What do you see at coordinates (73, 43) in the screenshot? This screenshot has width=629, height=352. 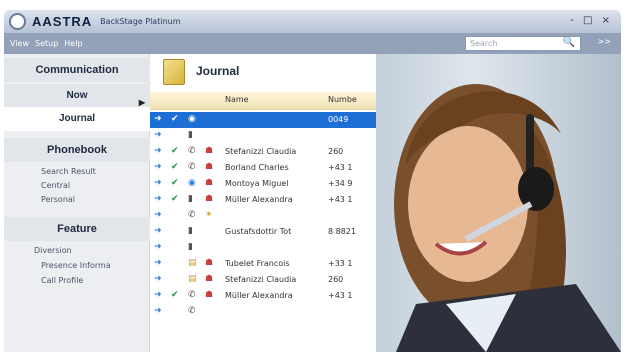 I see `menu-help: Help` at bounding box center [73, 43].